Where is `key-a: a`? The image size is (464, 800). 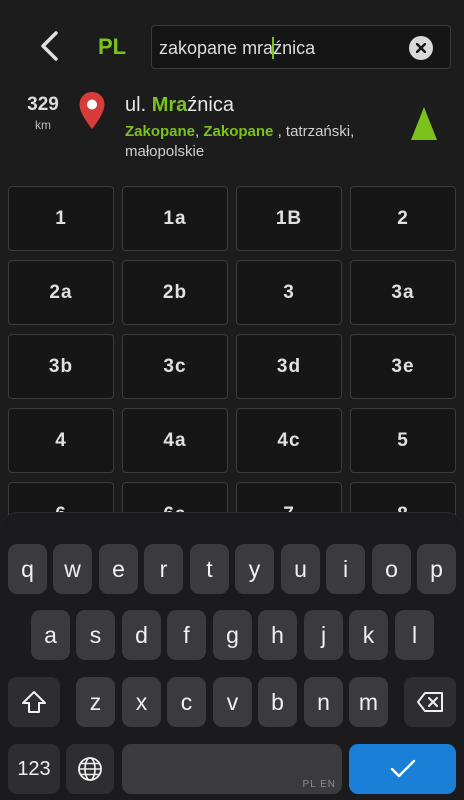 key-a: a is located at coordinates (50, 635).